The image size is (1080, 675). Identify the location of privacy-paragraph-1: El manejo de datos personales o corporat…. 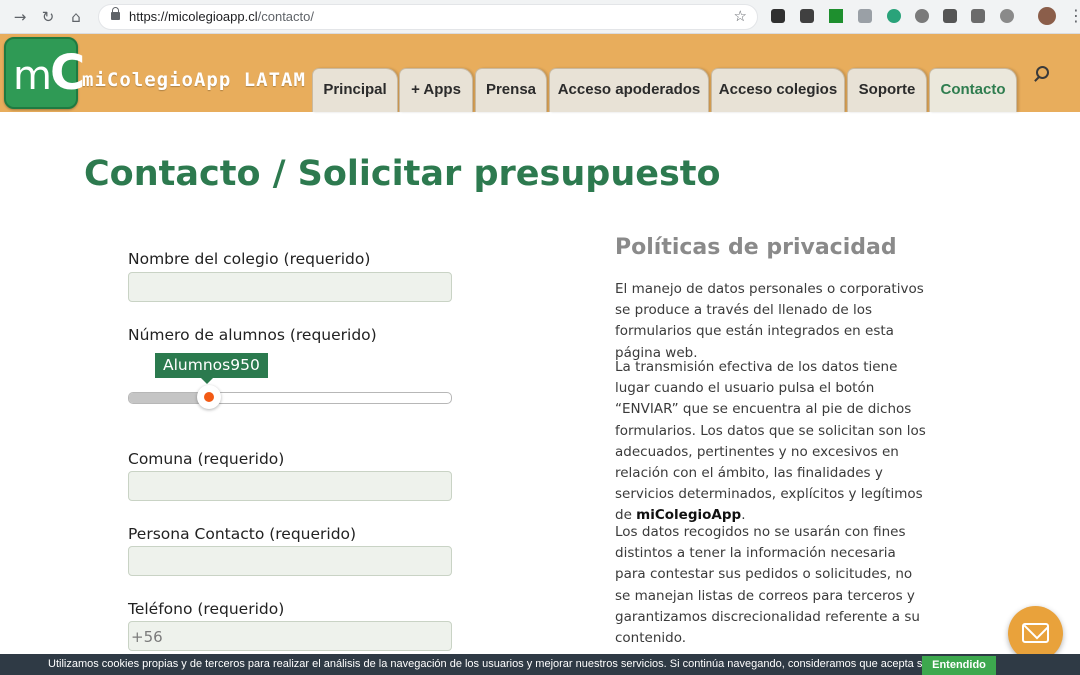
(769, 321).